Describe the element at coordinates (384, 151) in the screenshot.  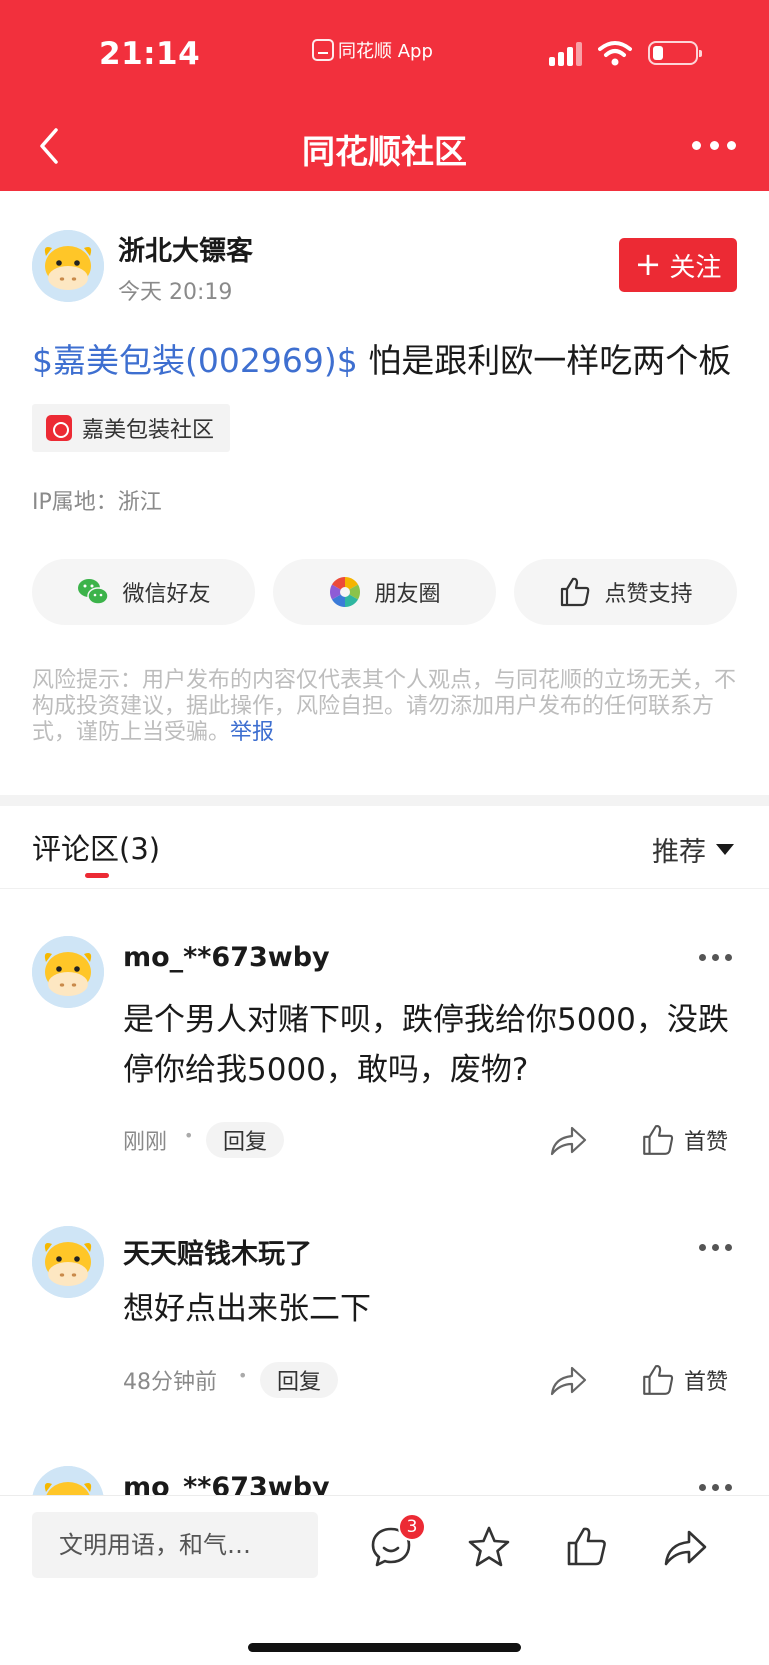
I see `page-title: 同花顺社区` at that location.